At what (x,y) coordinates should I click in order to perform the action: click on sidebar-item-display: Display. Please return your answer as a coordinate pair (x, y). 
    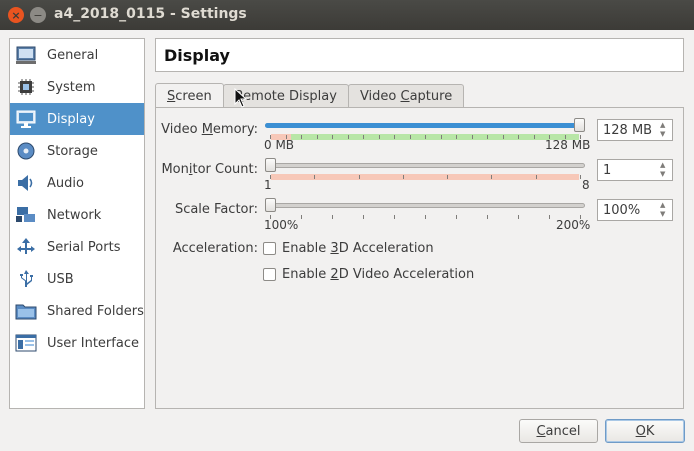
    Looking at the image, I should click on (77, 119).